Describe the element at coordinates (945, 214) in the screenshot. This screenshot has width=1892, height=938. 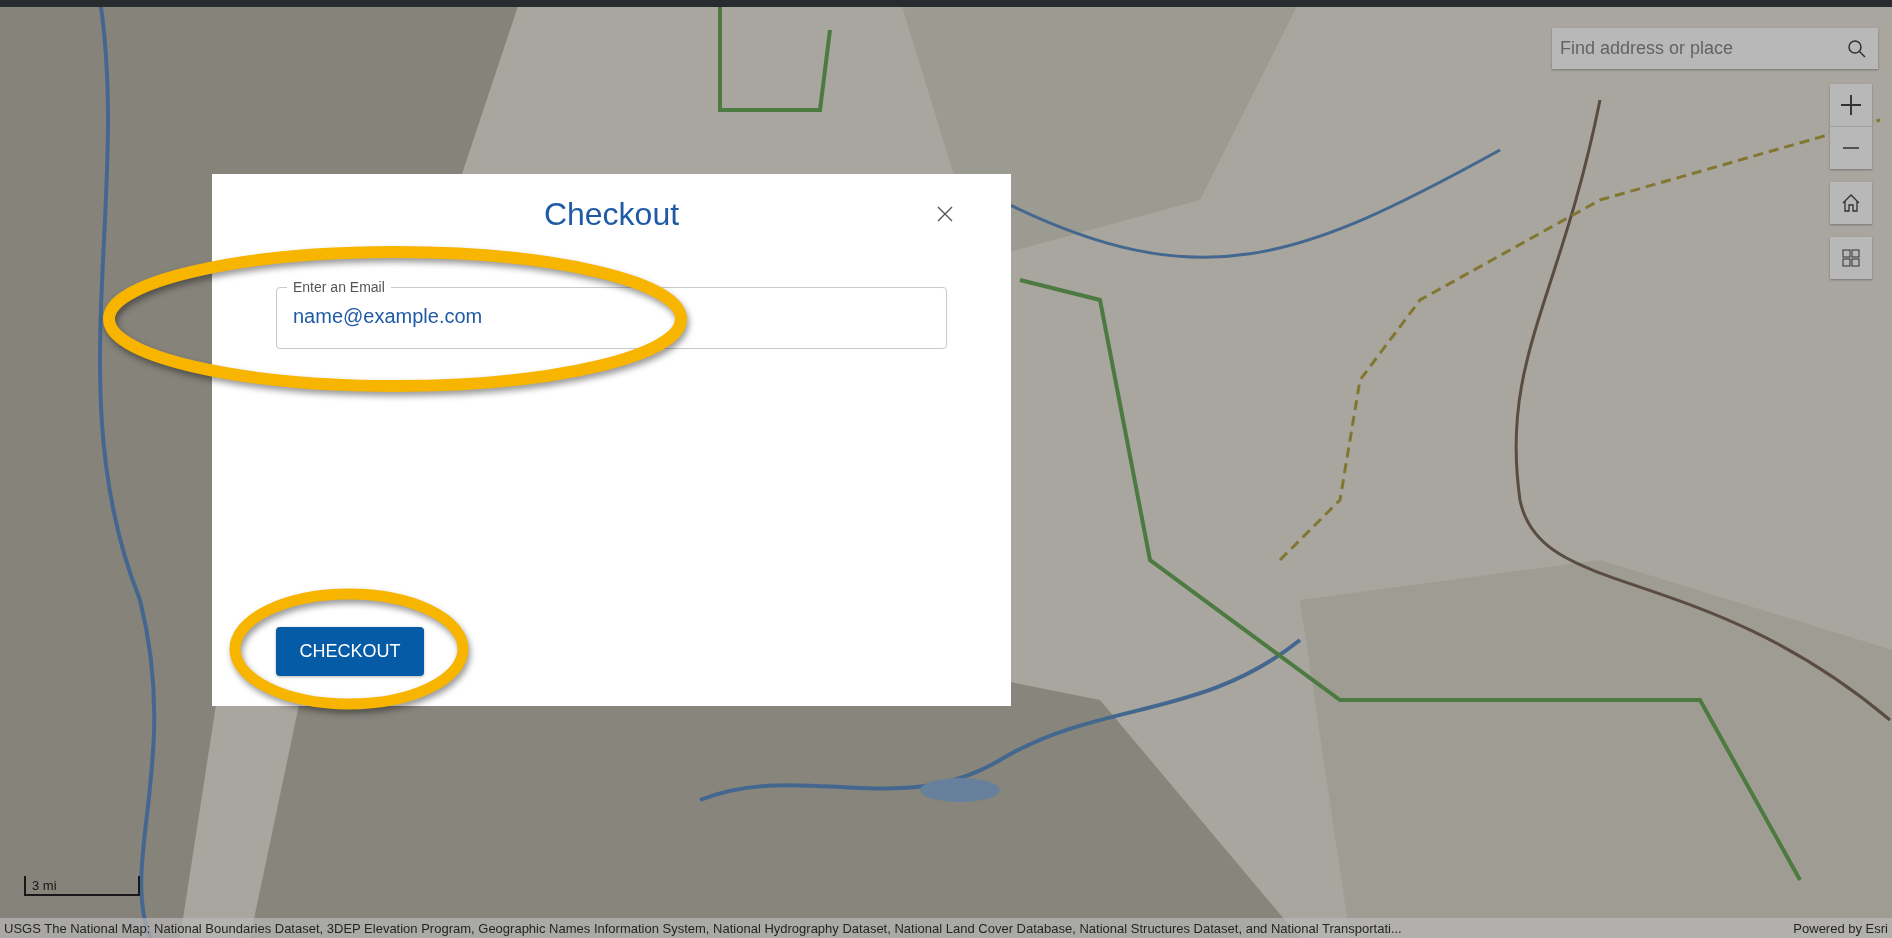
I see `close-icon` at that location.